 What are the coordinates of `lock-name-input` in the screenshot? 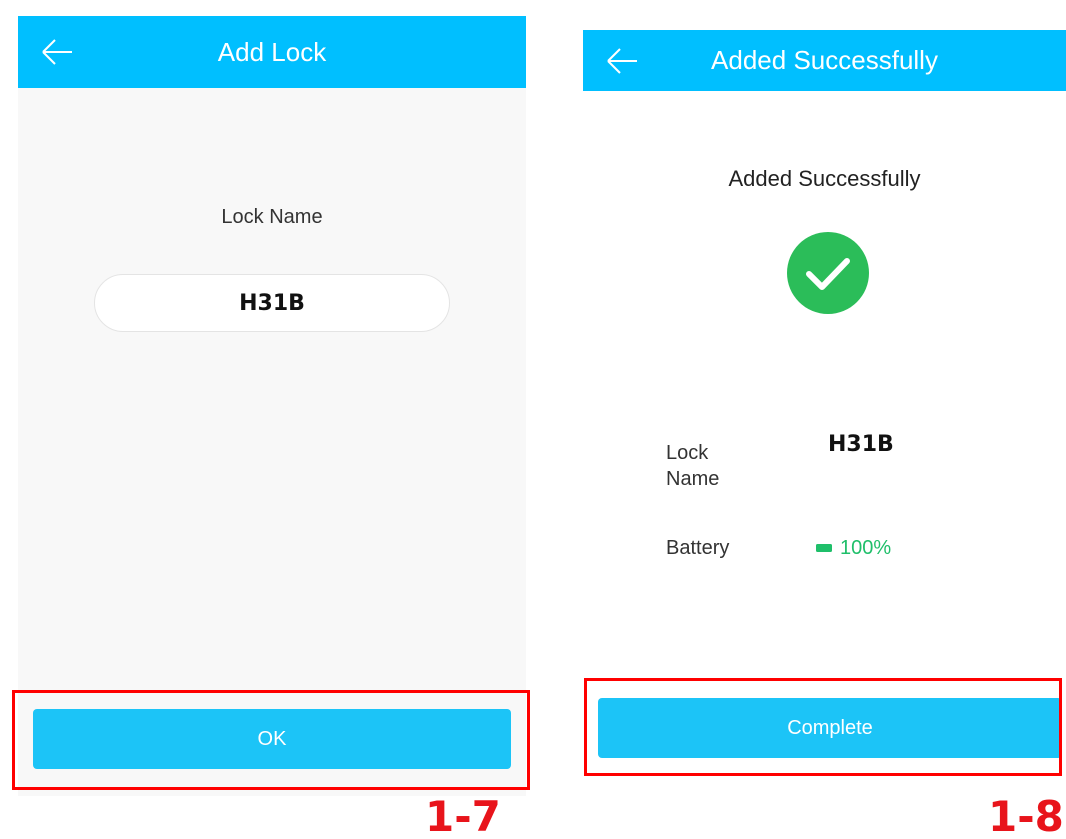 It's located at (272, 303).